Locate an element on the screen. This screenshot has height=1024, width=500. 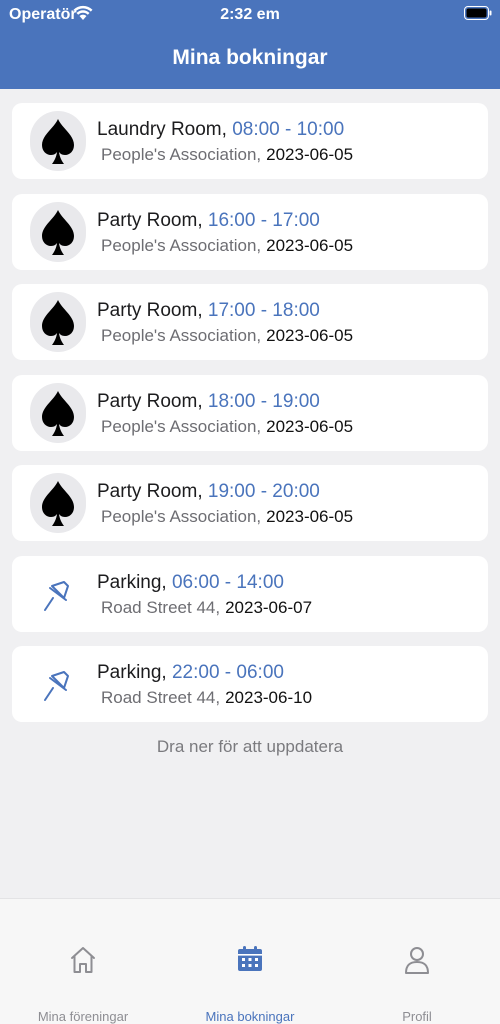
booking-title: Party Room, 19:00 - 20:00 is located at coordinates (208, 491).